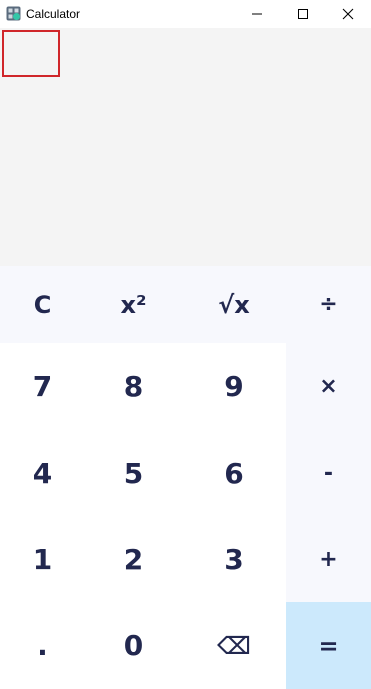 This screenshot has height=689, width=371. What do you see at coordinates (42, 304) in the screenshot?
I see `clear-button: C` at bounding box center [42, 304].